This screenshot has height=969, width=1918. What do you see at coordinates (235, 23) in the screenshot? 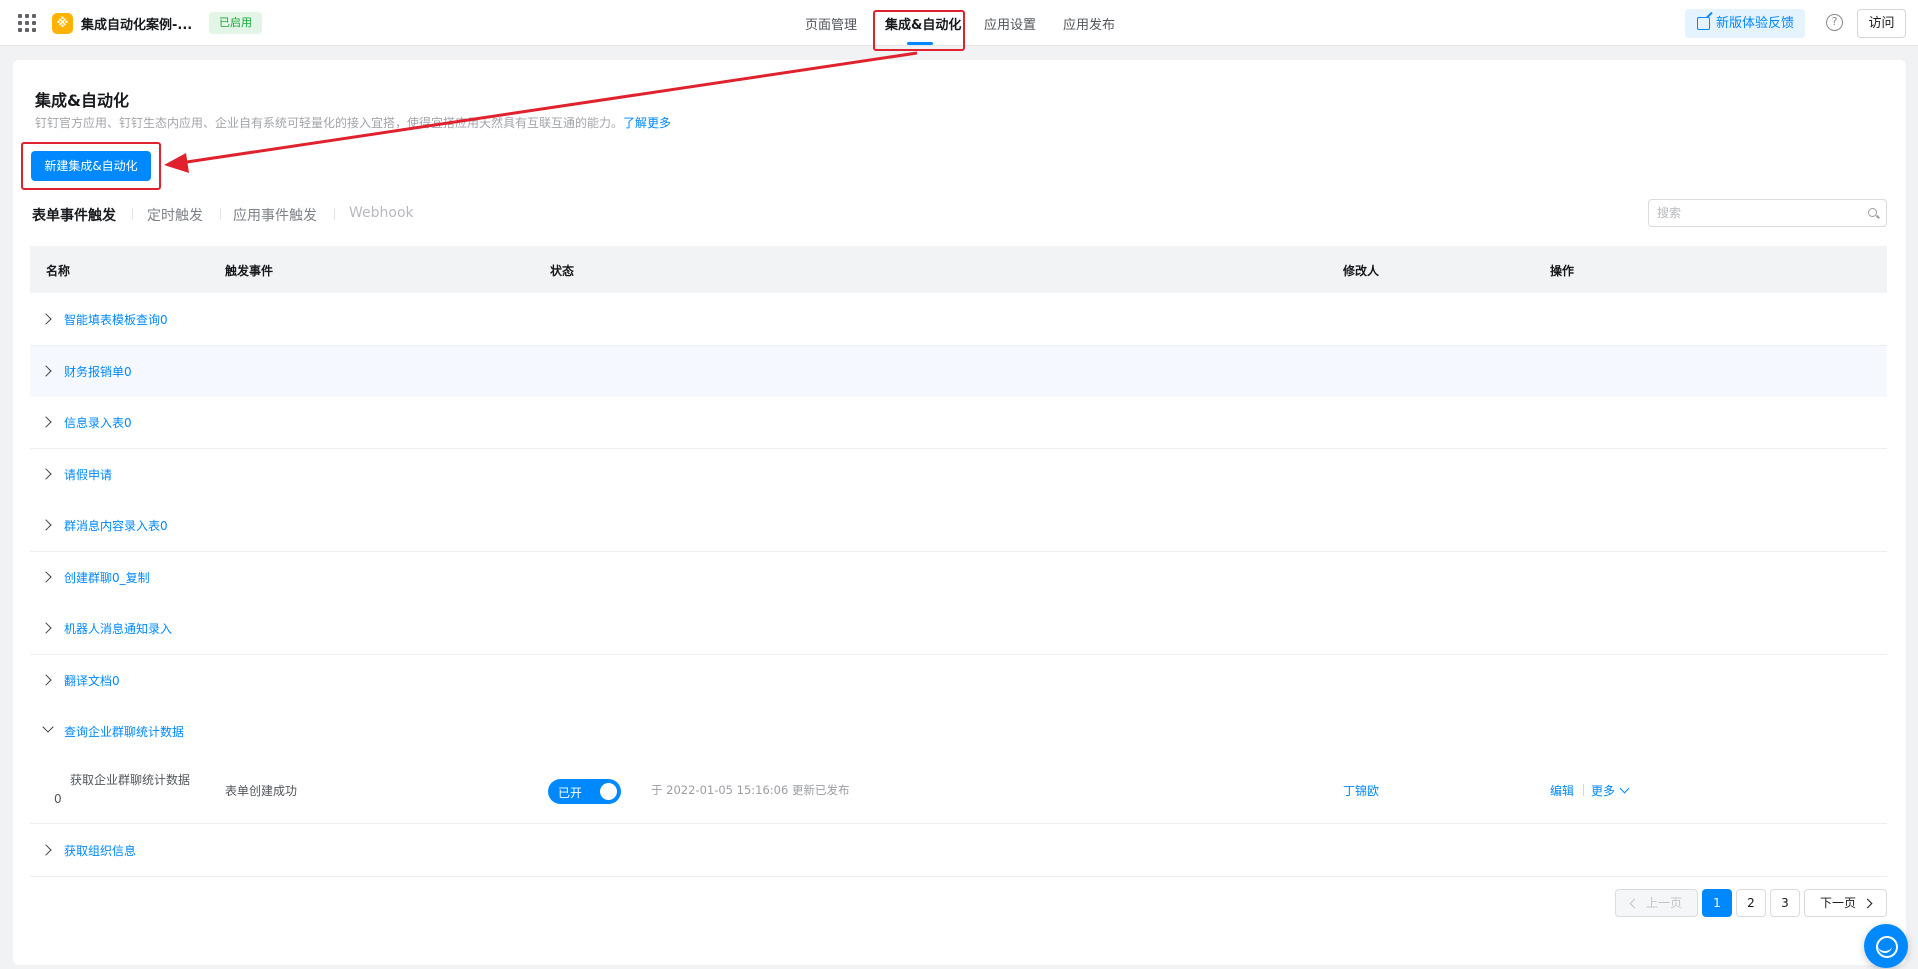
I see `status-badge: 已启用` at bounding box center [235, 23].